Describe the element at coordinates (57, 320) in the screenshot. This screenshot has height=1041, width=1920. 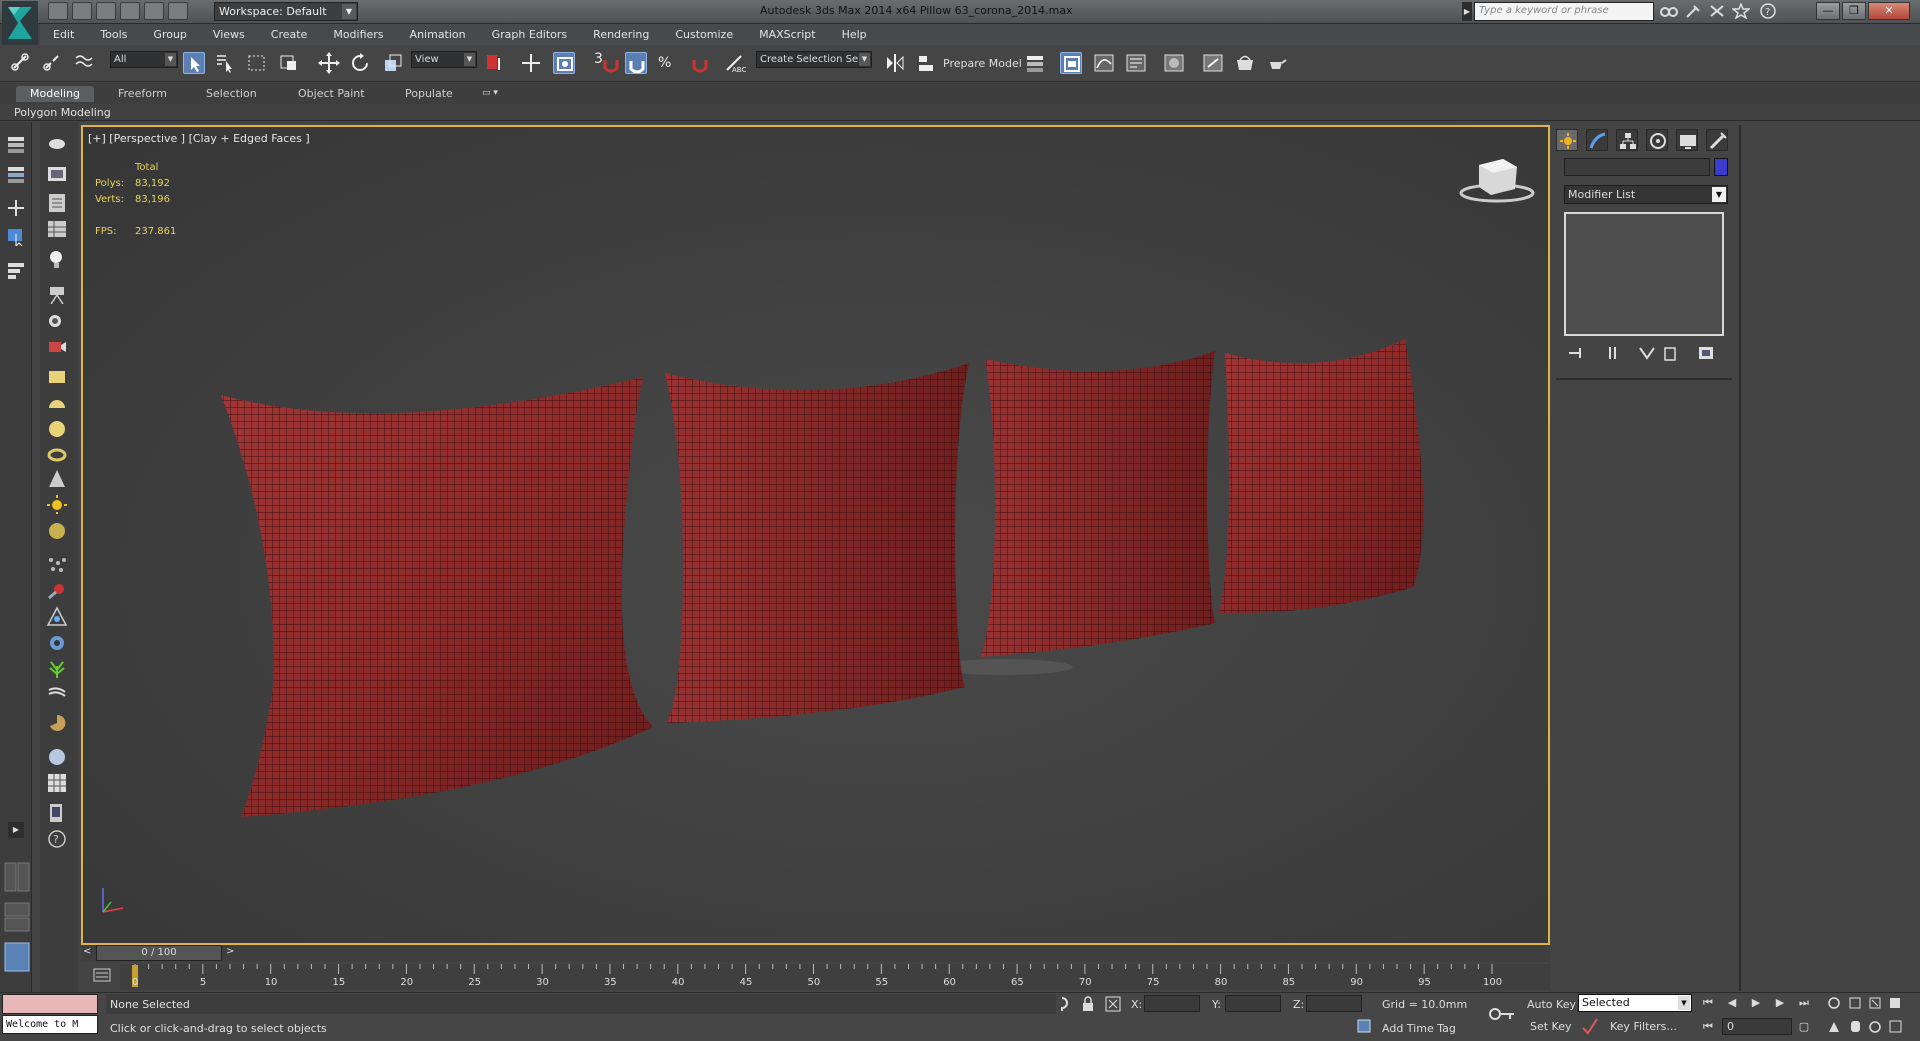
I see `camera-icon` at that location.